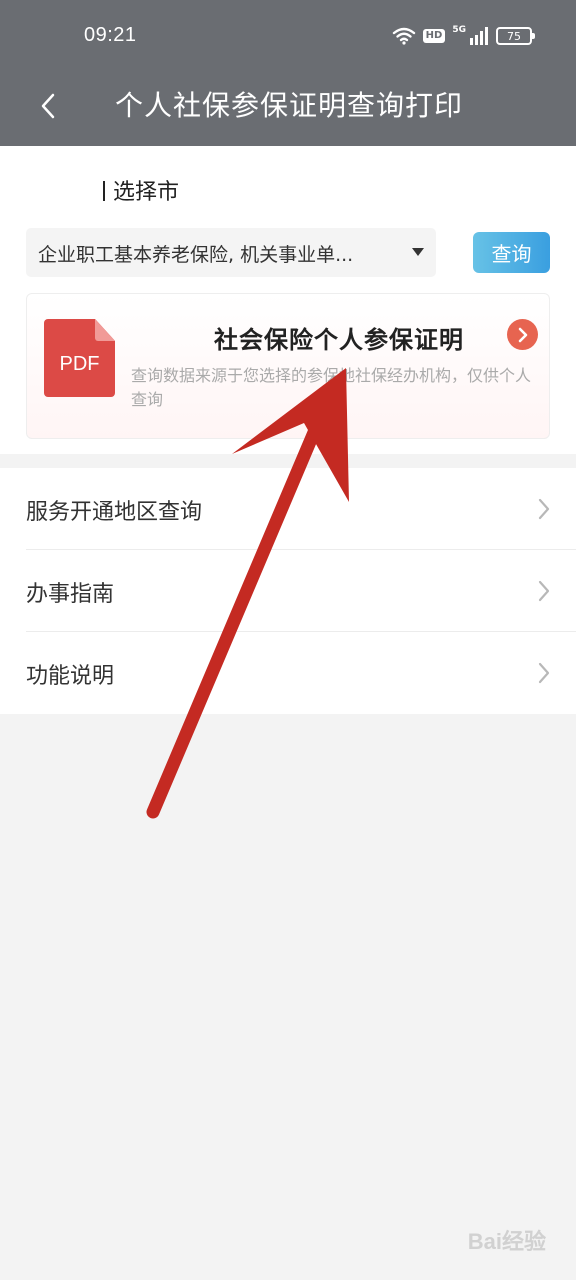  Describe the element at coordinates (459, 30) in the screenshot. I see `network-type-label: 5G` at that location.